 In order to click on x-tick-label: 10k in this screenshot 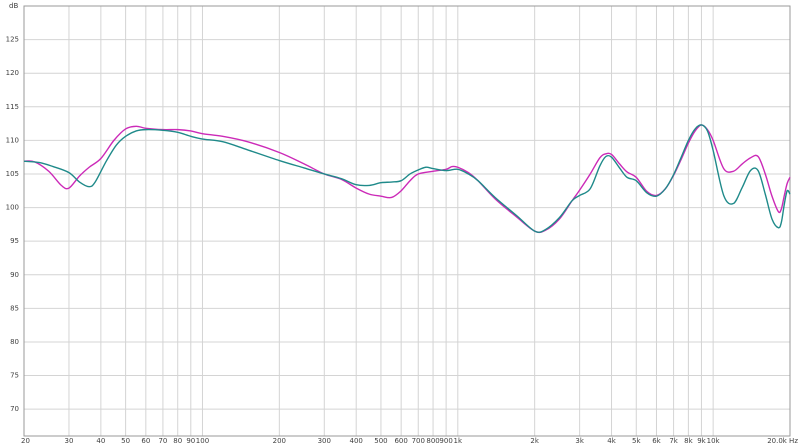, I will do `click(714, 441)`.